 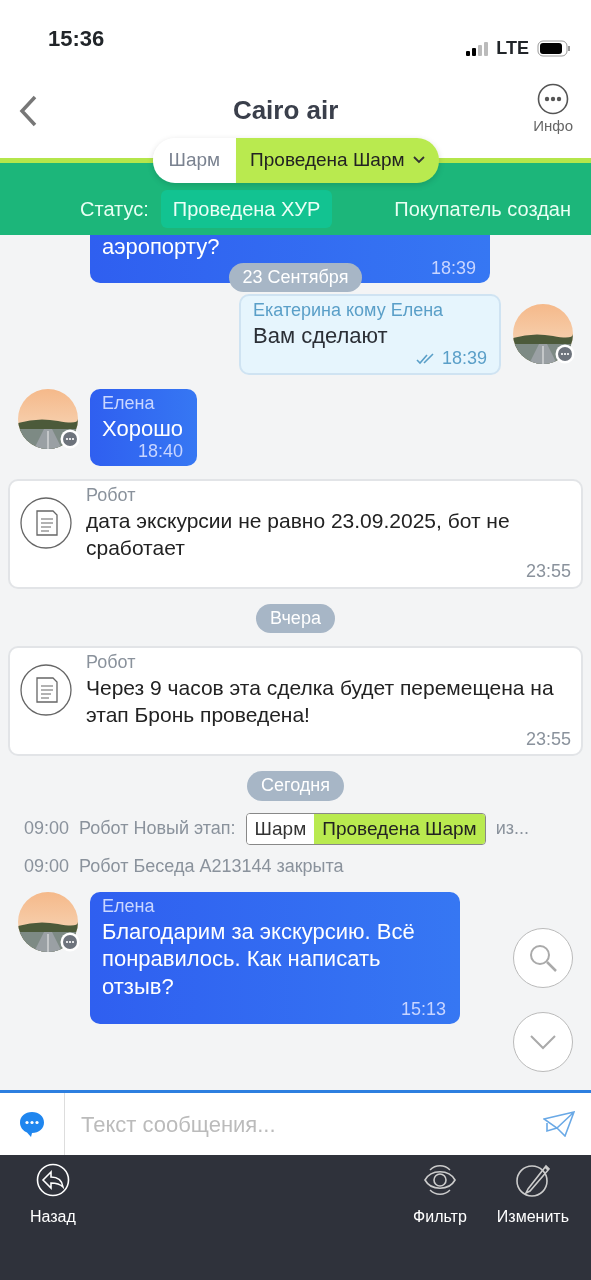 I want to click on back-icon, so click(x=52, y=1180).